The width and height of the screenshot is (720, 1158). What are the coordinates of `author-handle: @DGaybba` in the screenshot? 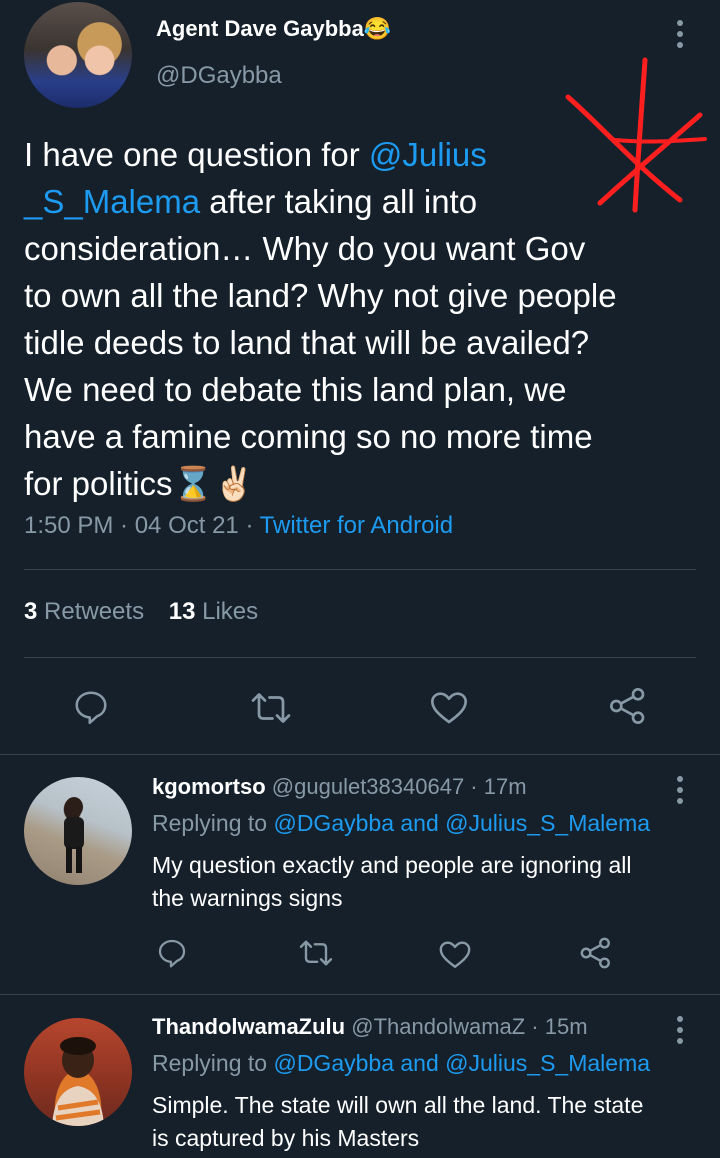 It's located at (219, 76).